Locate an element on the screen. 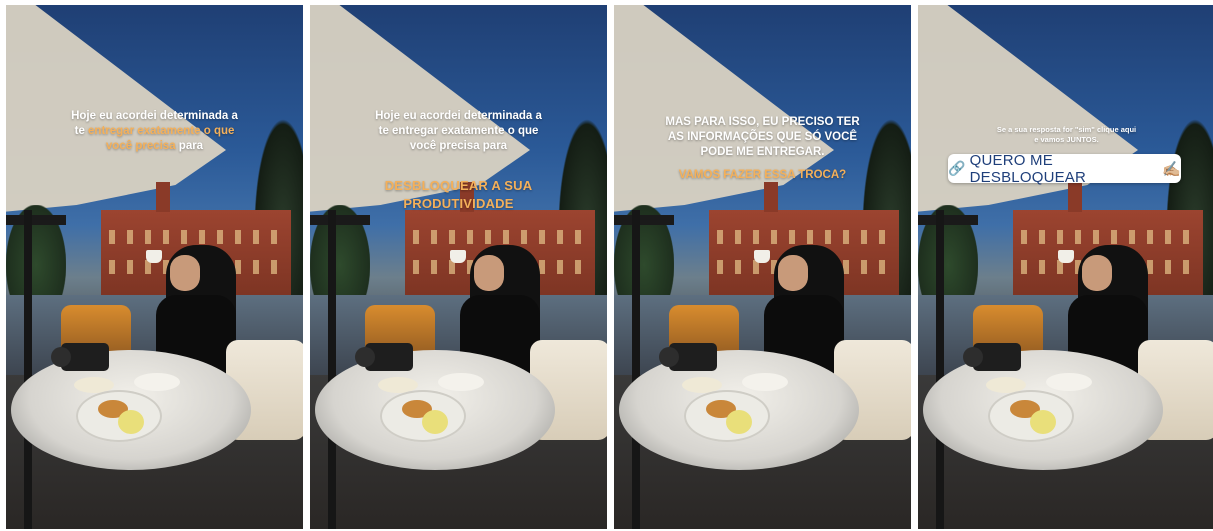 The height and width of the screenshot is (531, 1213). emphasis-line: DESBLOQUEAR A SUA is located at coordinates (458, 185).